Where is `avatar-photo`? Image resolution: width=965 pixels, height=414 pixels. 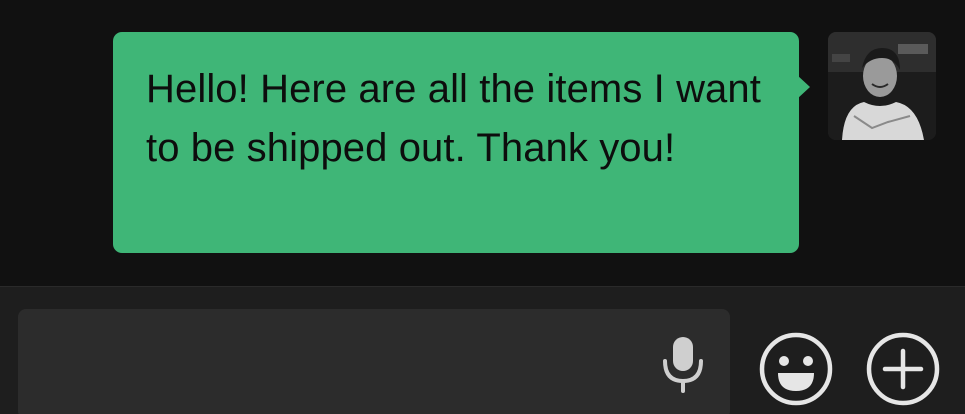 avatar-photo is located at coordinates (882, 86).